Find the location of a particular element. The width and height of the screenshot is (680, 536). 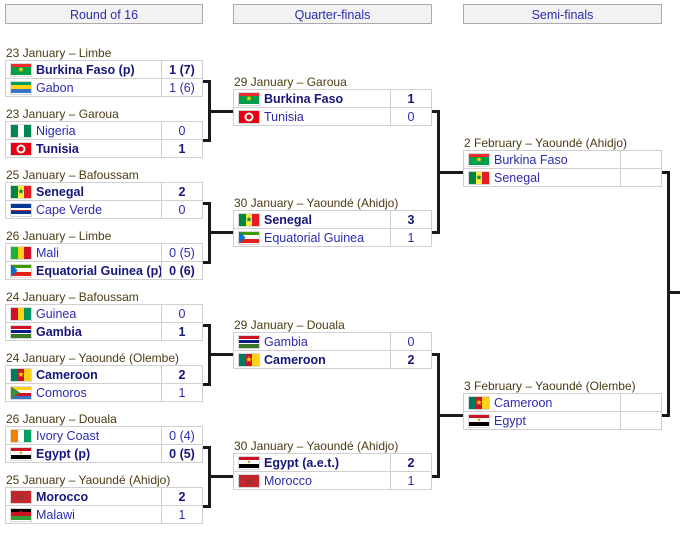

burkina-faso-flag-icon: ★ is located at coordinates (21, 69).